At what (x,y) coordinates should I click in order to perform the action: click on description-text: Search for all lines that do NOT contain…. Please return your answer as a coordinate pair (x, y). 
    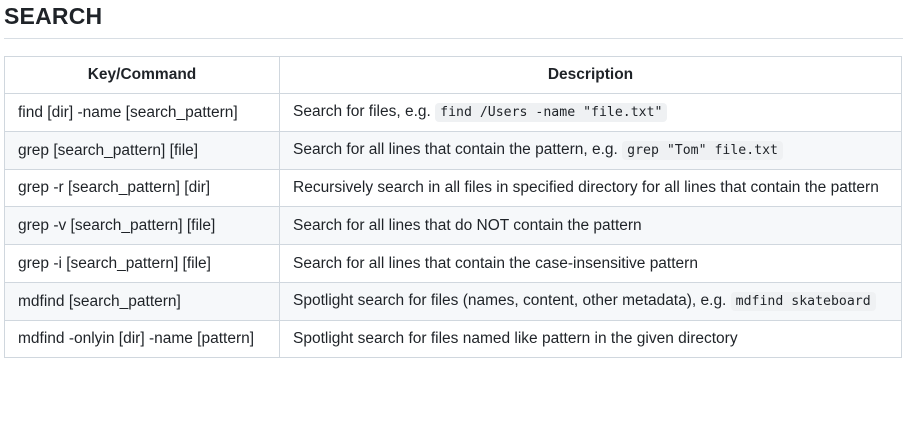
    Looking at the image, I should click on (467, 225).